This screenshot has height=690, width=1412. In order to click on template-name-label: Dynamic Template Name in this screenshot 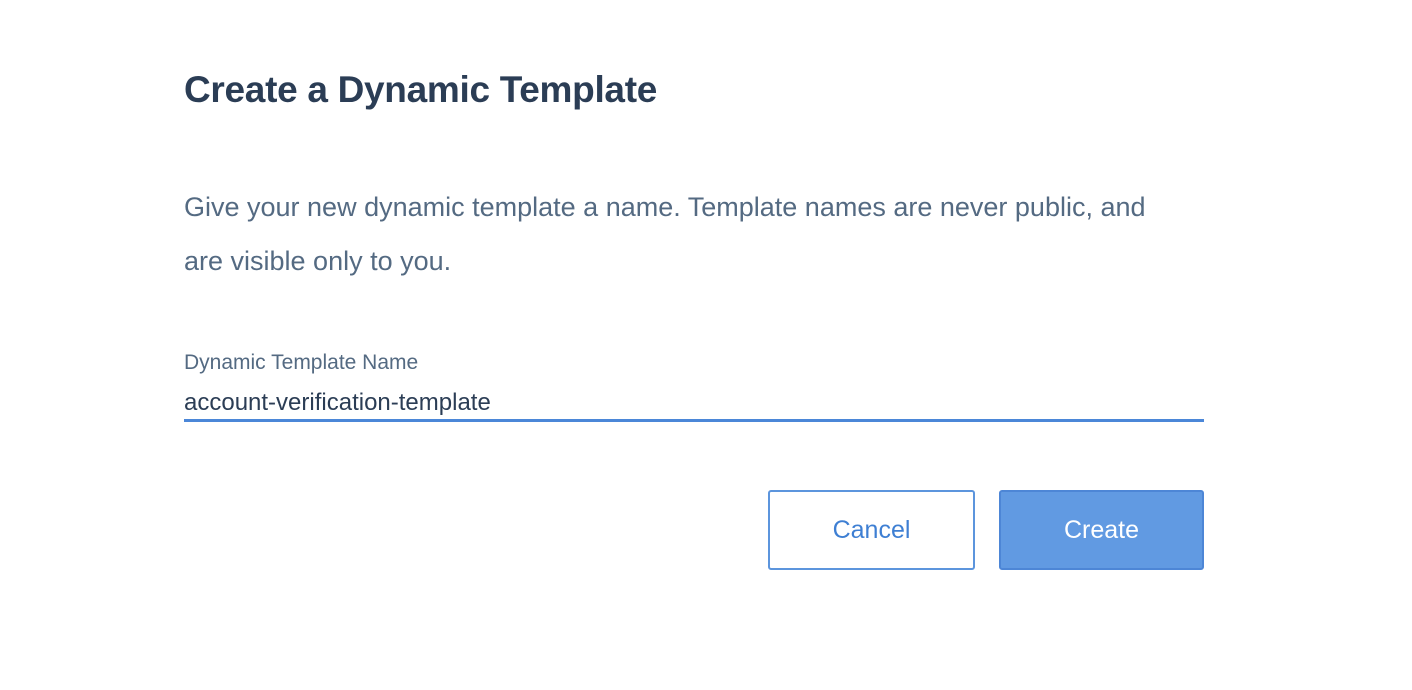, I will do `click(301, 362)`.